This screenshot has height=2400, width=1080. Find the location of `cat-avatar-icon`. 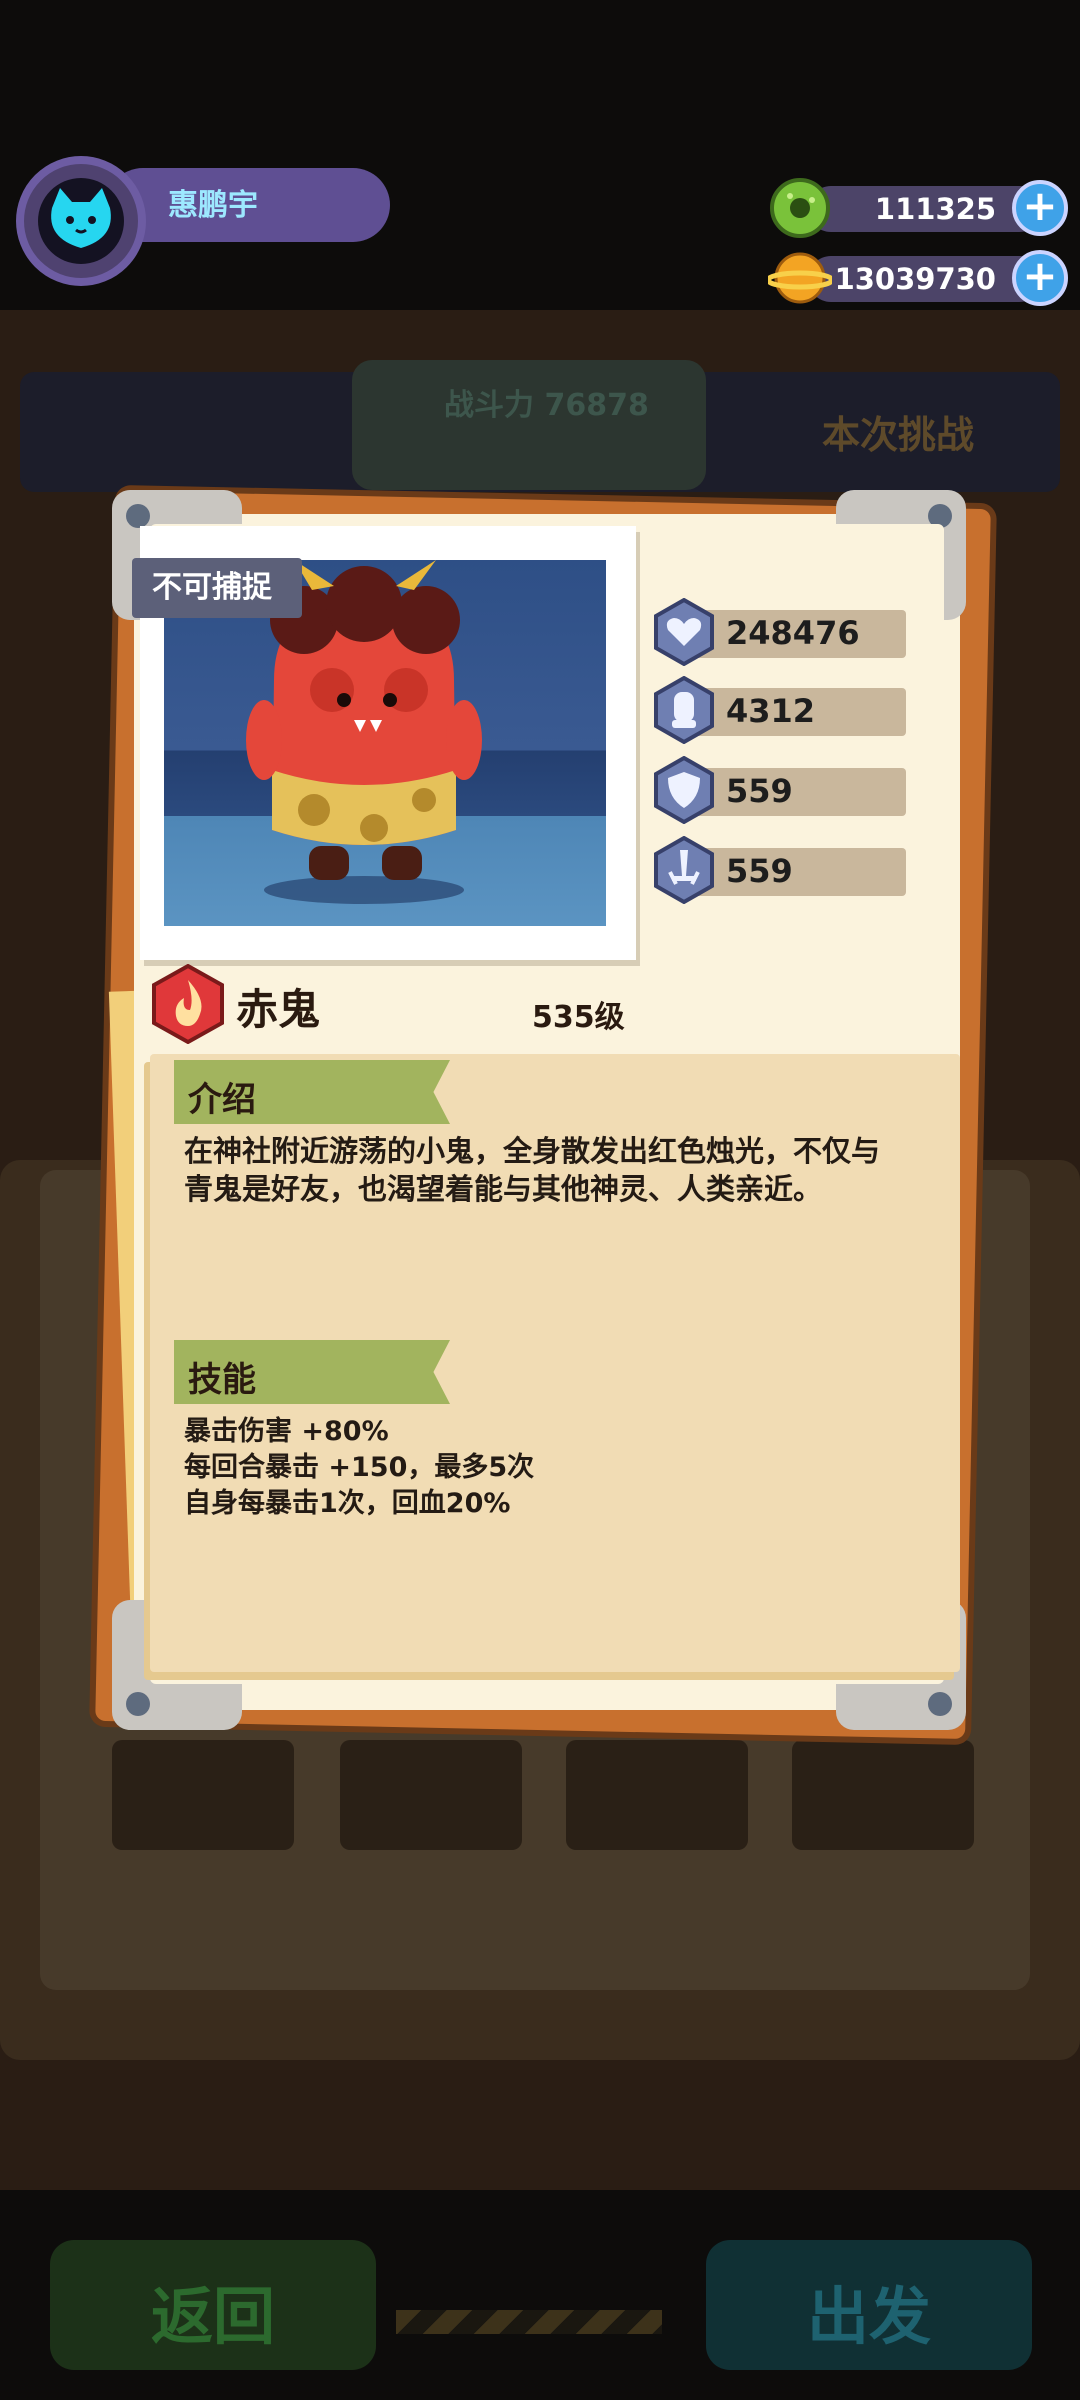

cat-avatar-icon is located at coordinates (81, 218).